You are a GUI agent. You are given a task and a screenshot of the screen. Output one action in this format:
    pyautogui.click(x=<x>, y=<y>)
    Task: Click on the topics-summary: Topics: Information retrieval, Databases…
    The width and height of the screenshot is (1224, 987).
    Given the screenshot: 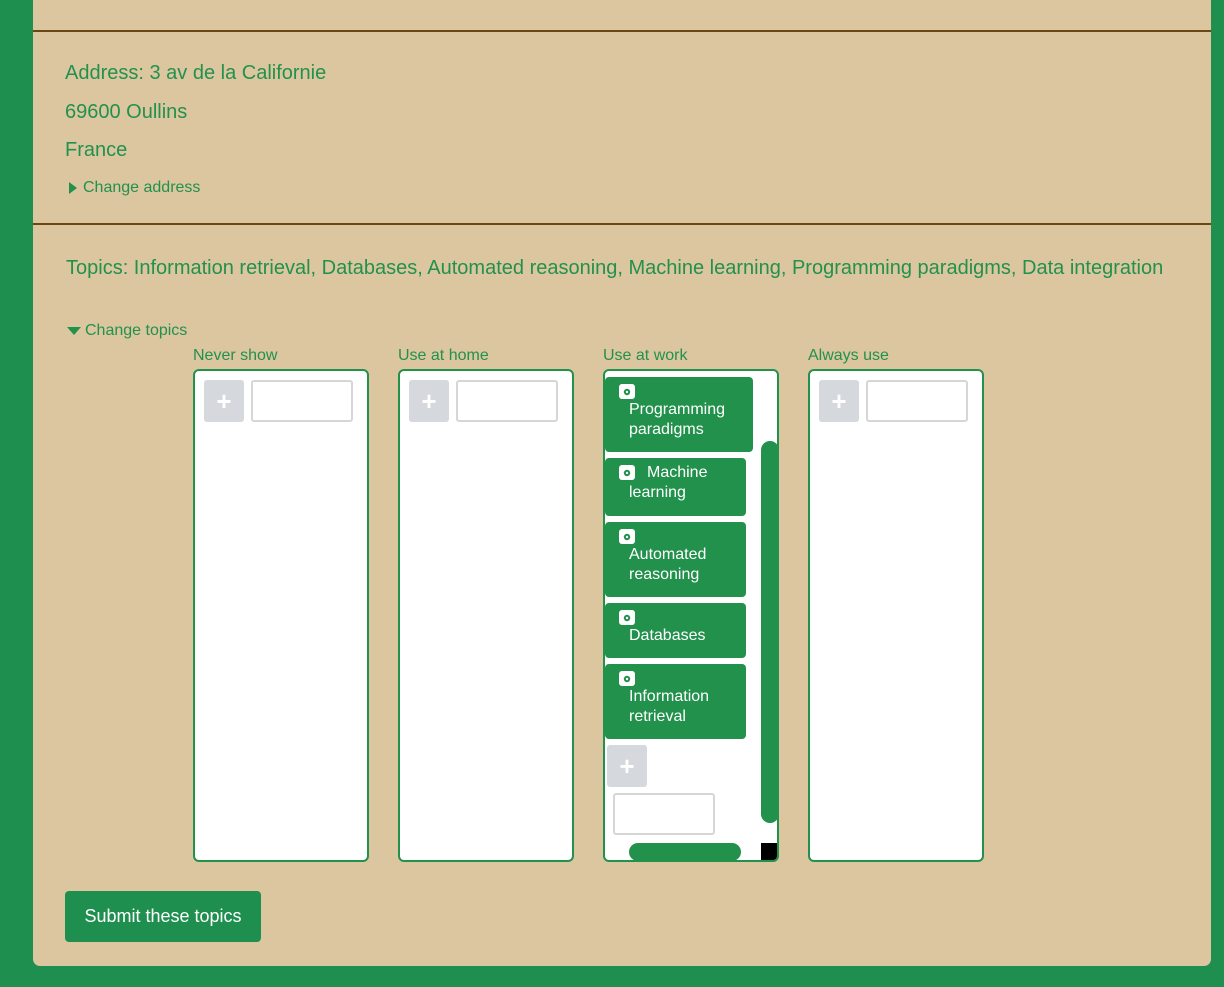 What is the action you would take?
    pyautogui.click(x=615, y=268)
    